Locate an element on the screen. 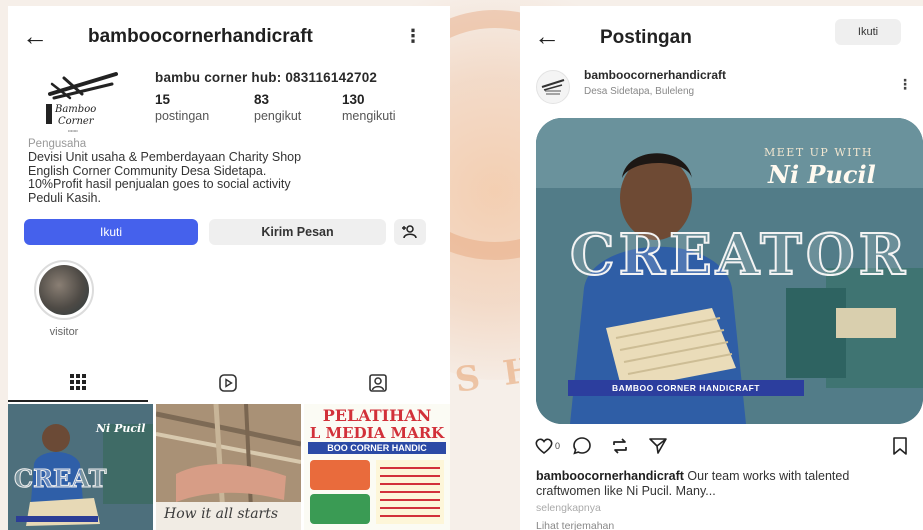 The width and height of the screenshot is (923, 530). share-icon is located at coordinates (658, 446).